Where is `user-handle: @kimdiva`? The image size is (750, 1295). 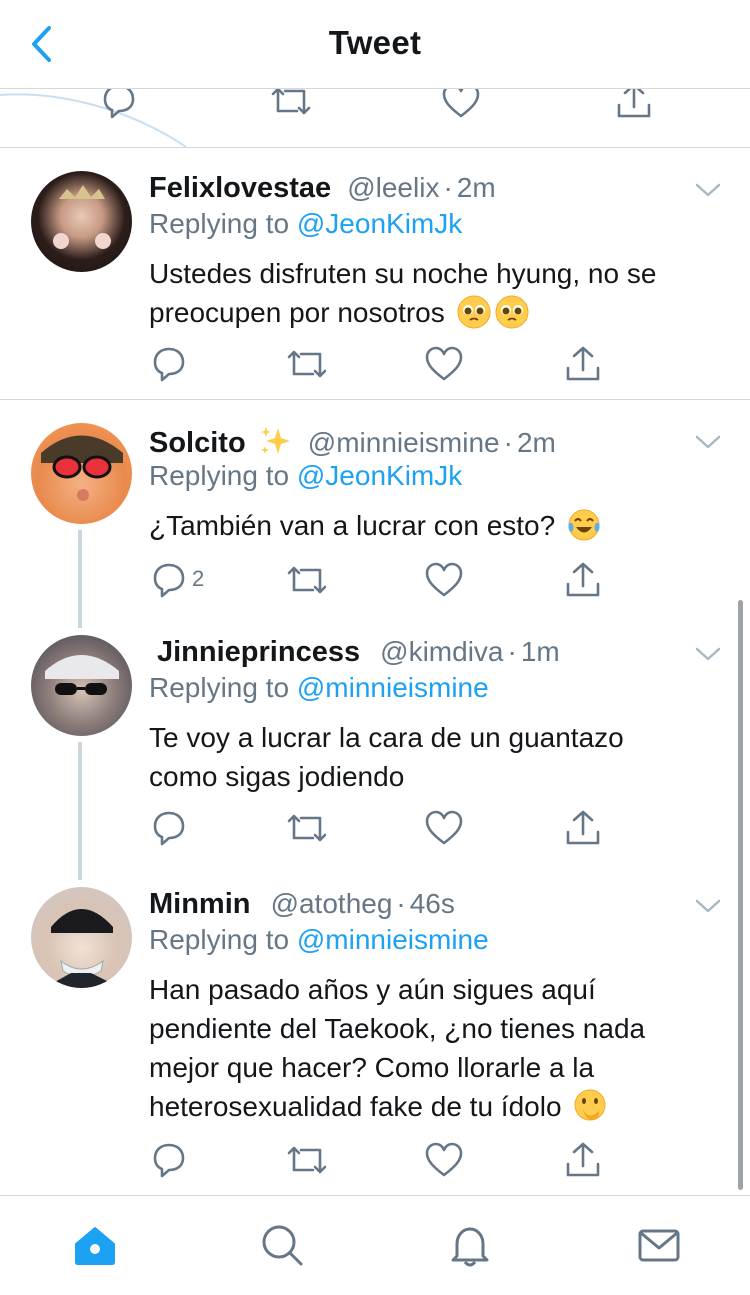
user-handle: @kimdiva is located at coordinates (442, 651).